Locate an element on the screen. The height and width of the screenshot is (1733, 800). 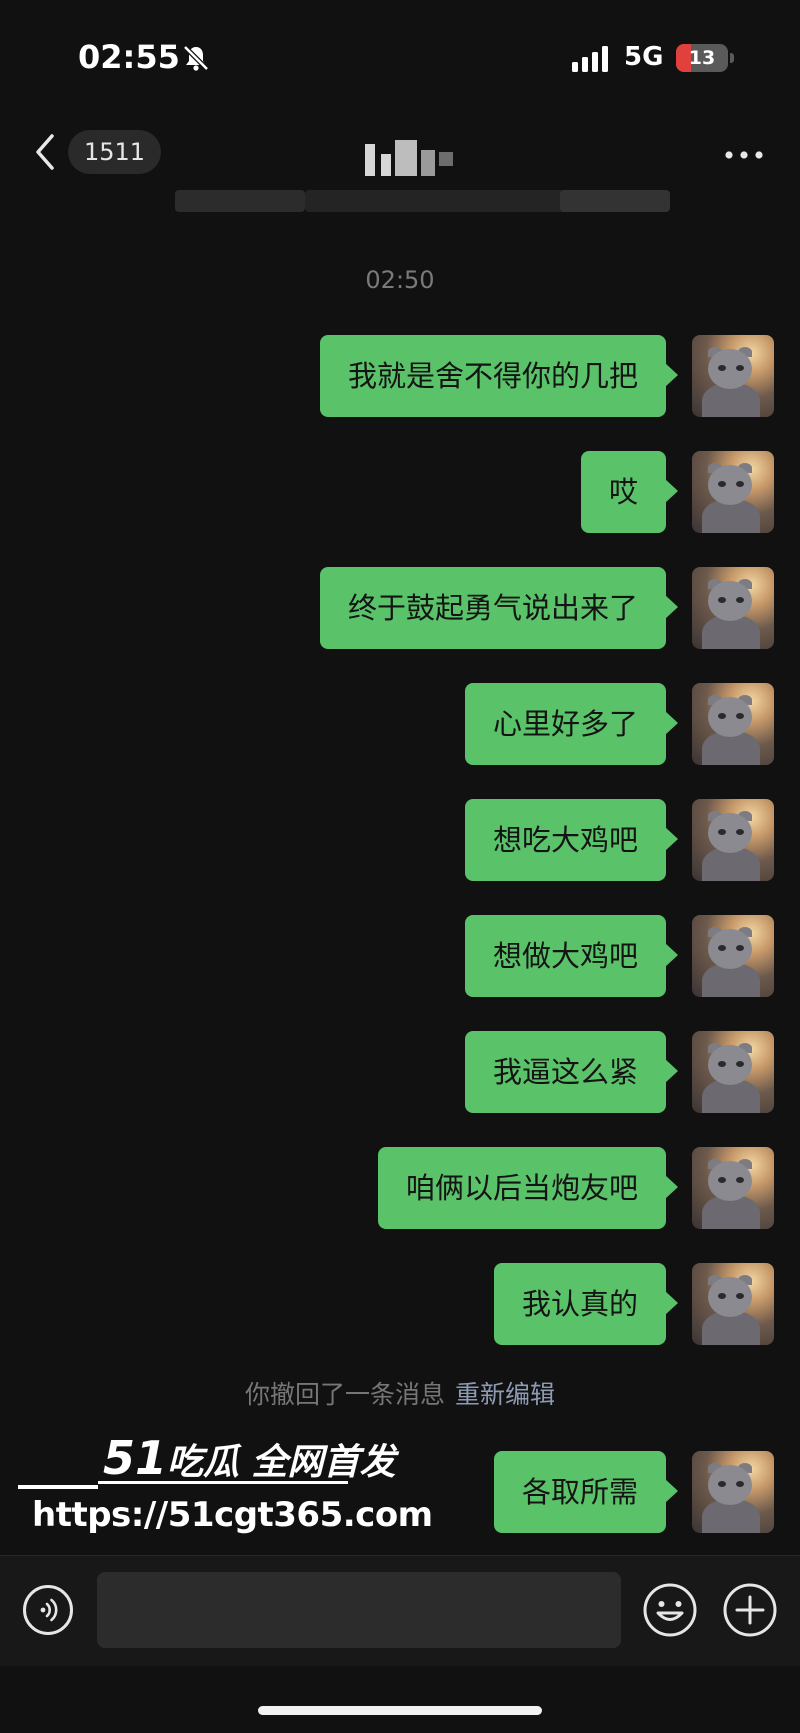
back-chevron-icon is located at coordinates (45, 152).